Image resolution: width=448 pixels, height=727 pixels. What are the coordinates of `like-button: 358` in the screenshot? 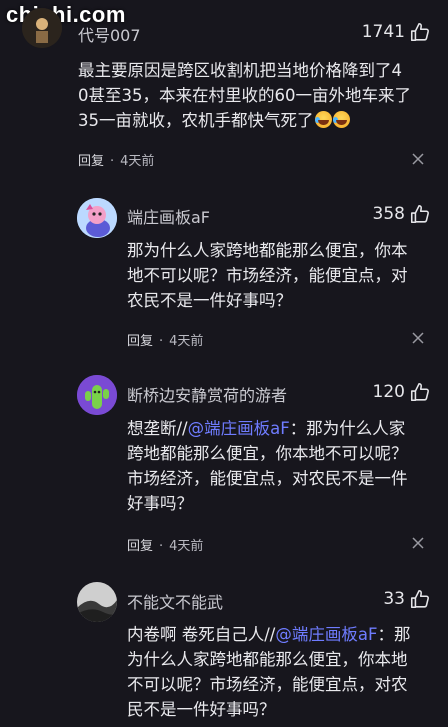 It's located at (402, 214).